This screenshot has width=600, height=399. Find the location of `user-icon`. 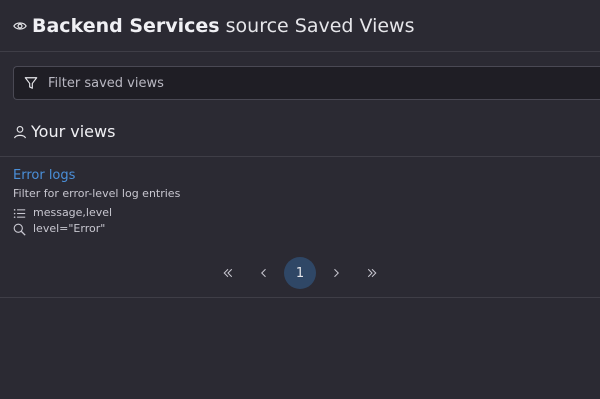

user-icon is located at coordinates (20, 132).